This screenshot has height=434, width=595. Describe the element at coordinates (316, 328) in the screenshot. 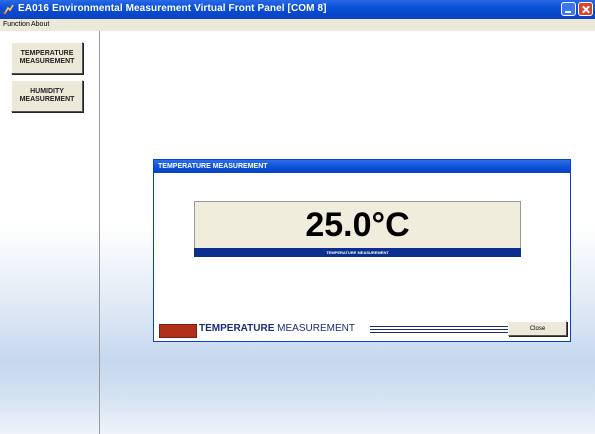

I see `brand-heading-rest: MEASUREMENT` at that location.